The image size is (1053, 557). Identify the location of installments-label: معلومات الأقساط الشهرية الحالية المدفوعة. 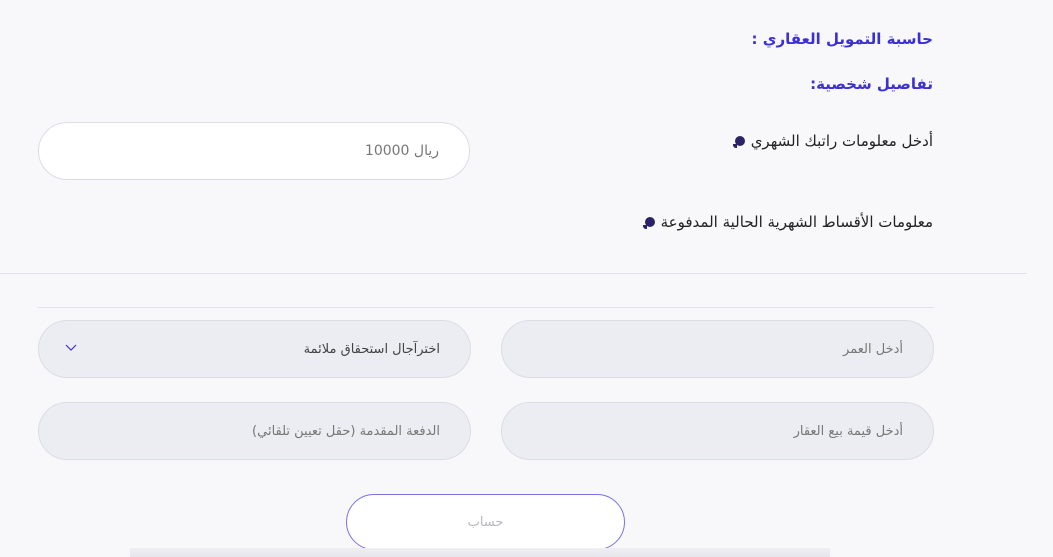
(787, 222).